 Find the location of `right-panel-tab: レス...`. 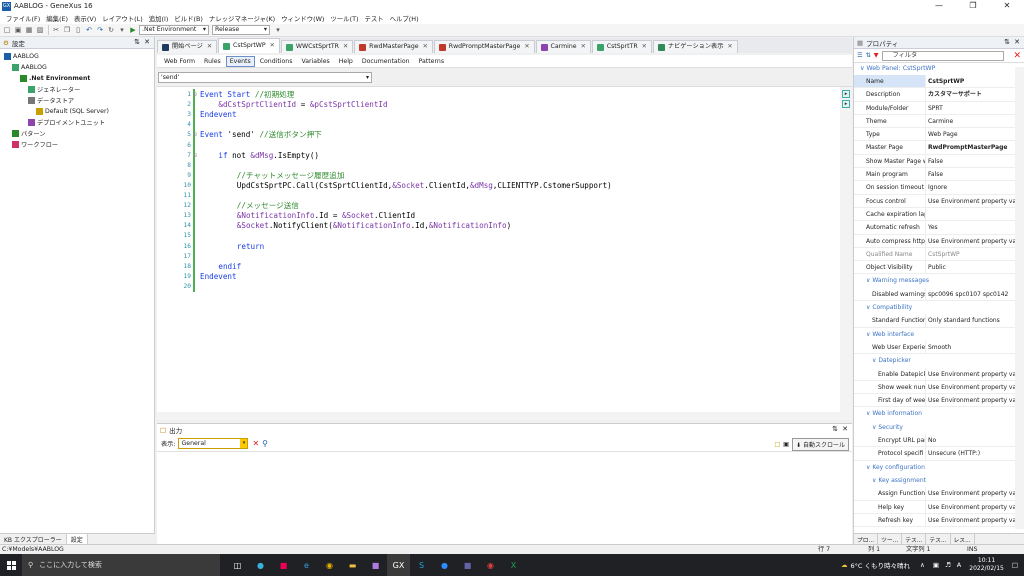

right-panel-tab: レス... is located at coordinates (963, 539).